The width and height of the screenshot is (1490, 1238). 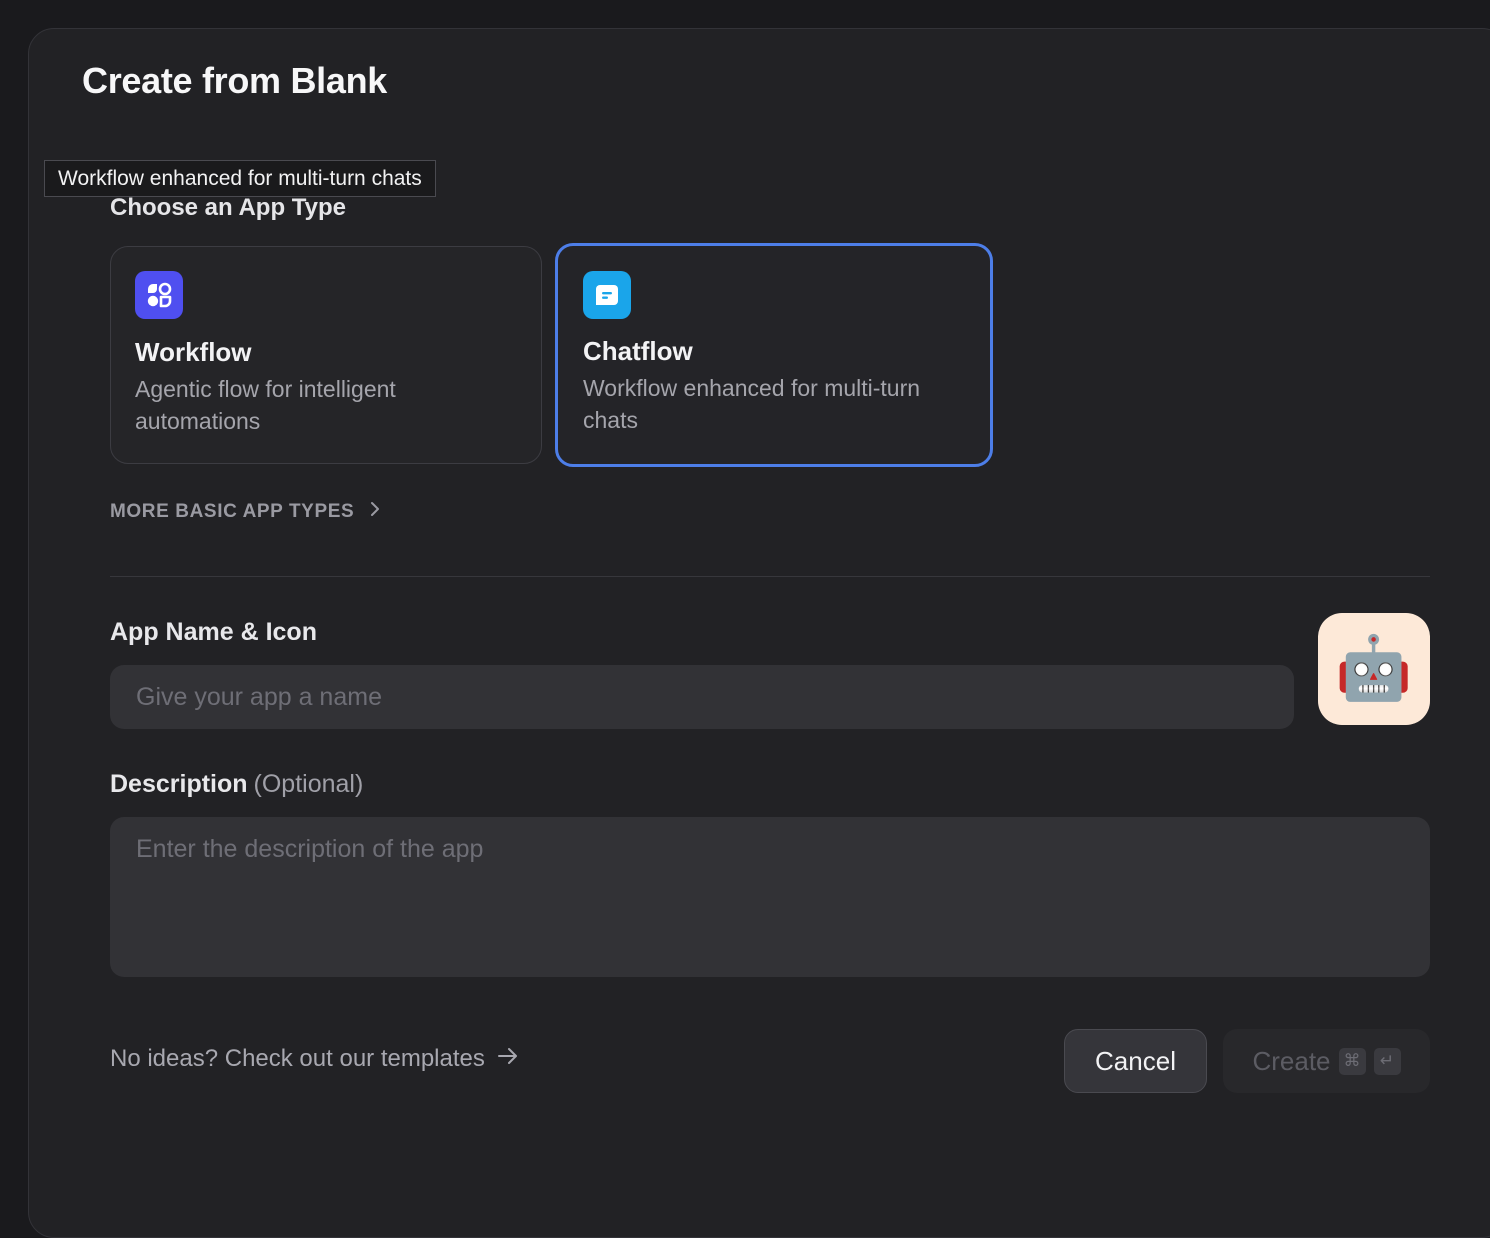 I want to click on templates-link-label: No ideas? Check out our templates, so click(x=297, y=1058).